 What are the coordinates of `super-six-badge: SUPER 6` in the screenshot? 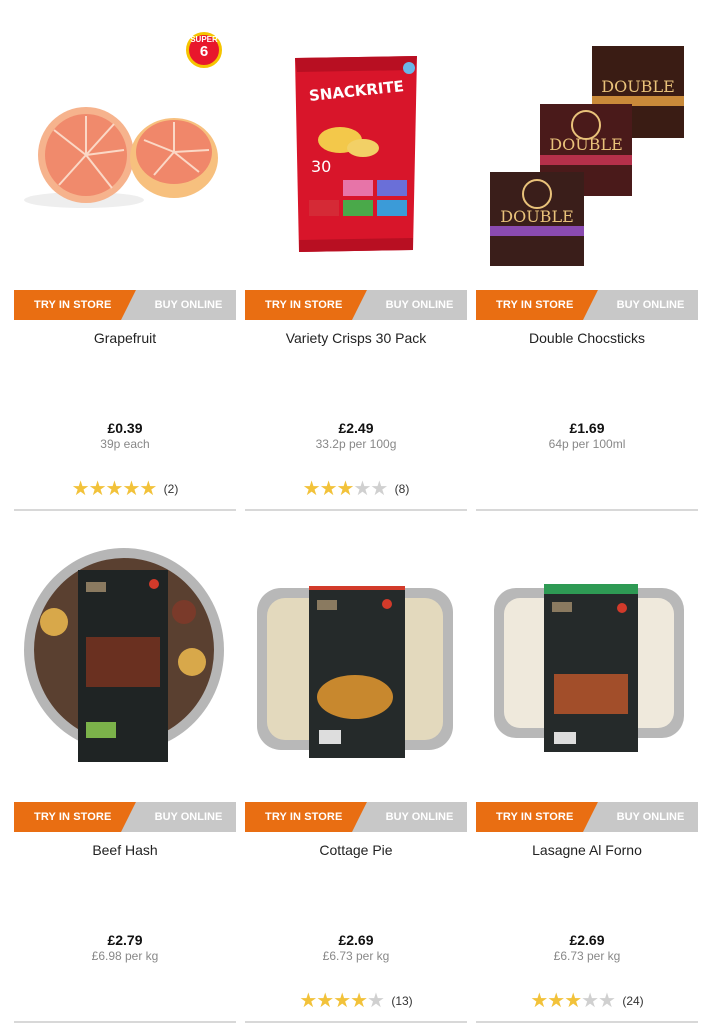 It's located at (204, 50).